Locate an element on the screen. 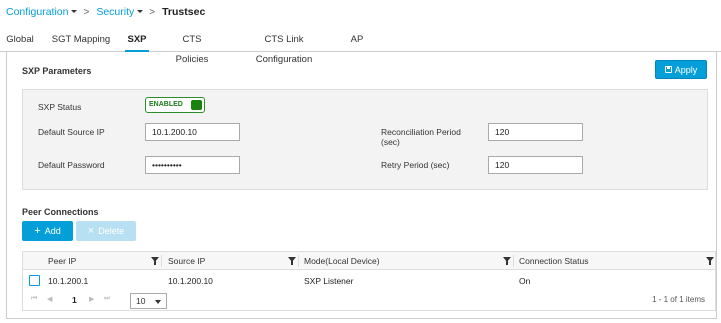 This screenshot has width=721, height=323. default-password-label: Default Password is located at coordinates (71, 165).